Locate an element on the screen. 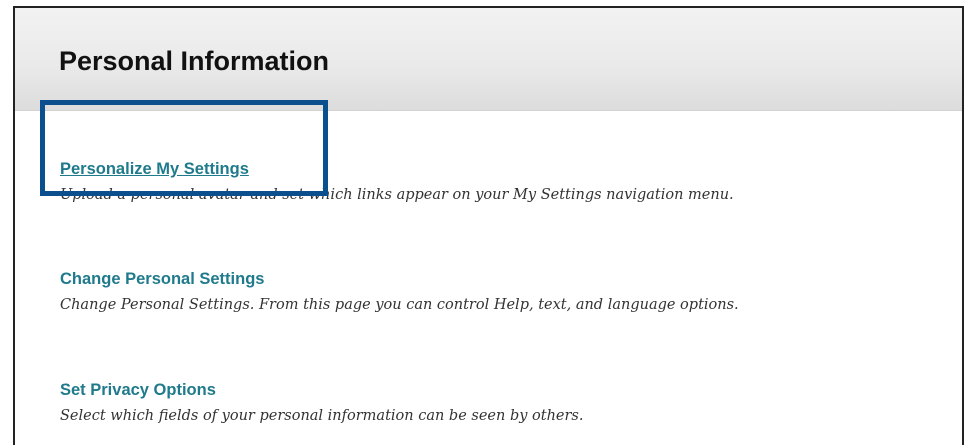 The width and height of the screenshot is (964, 445). panel-title: Personal Information is located at coordinates (194, 61).